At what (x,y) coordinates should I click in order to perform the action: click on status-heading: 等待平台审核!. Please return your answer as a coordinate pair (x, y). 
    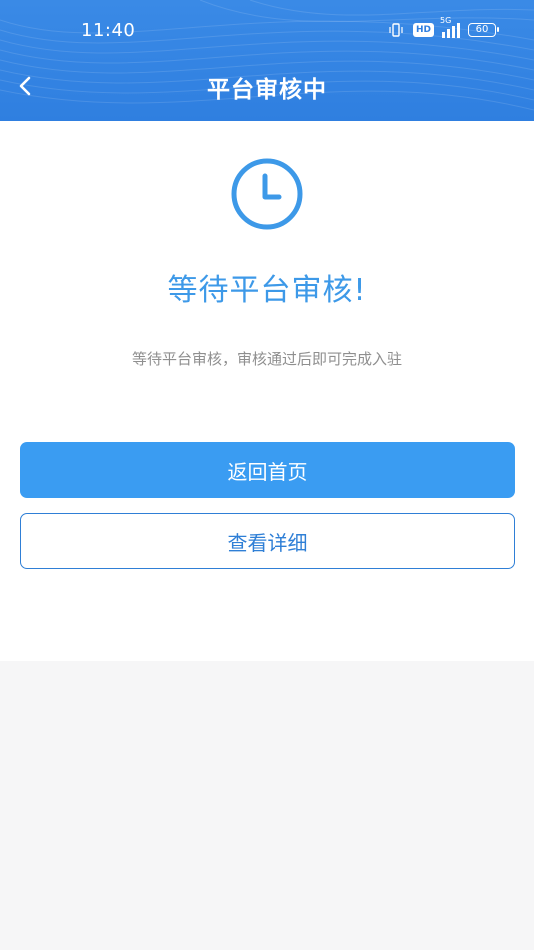
    Looking at the image, I should click on (267, 290).